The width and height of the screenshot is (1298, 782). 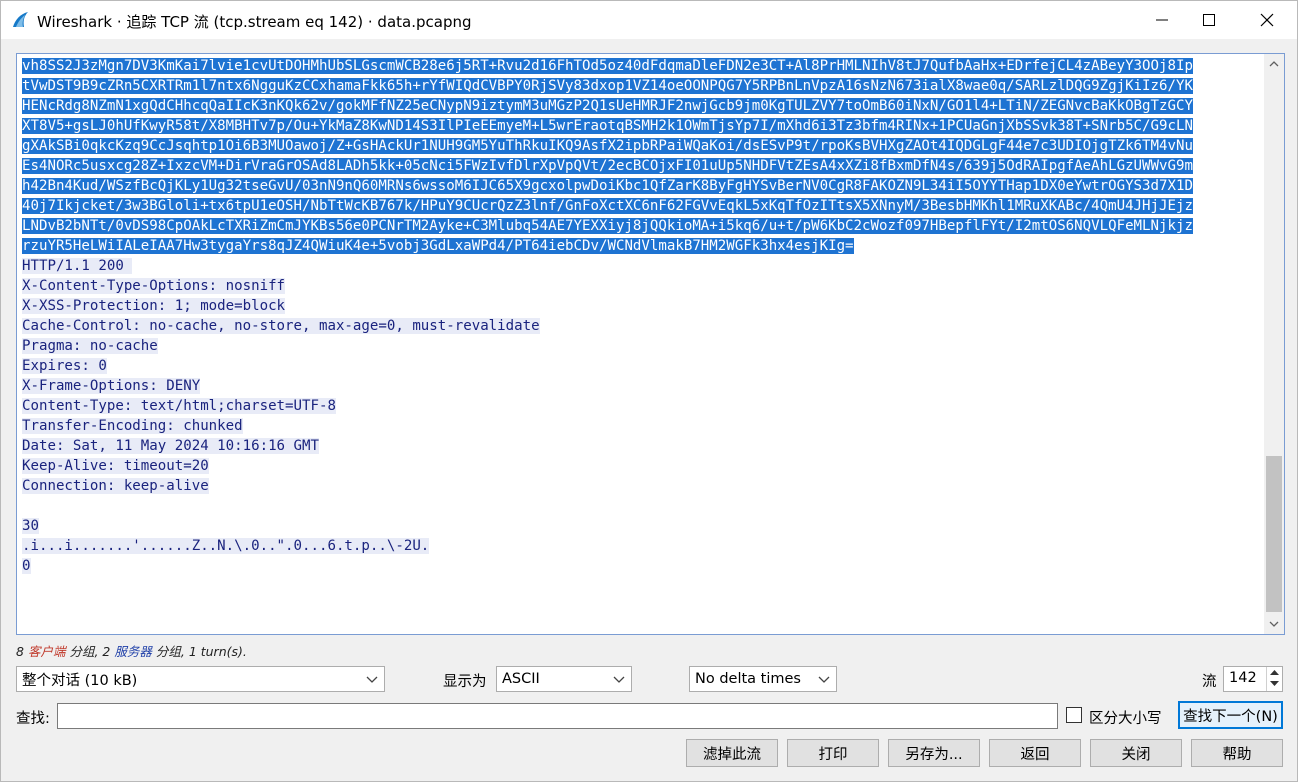 I want to click on server-header-line: X-Frame-Options: DENY, so click(x=111, y=386).